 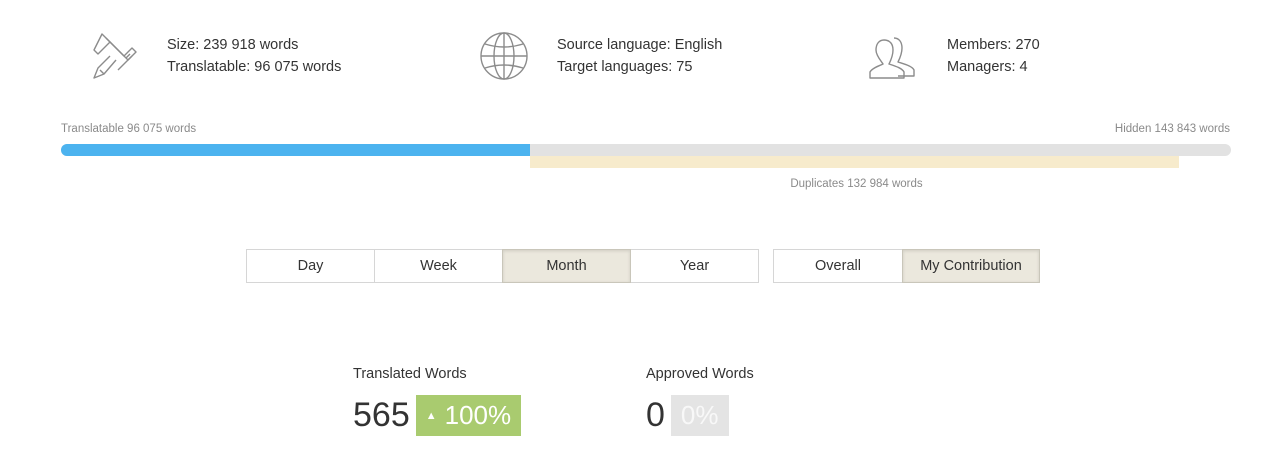 What do you see at coordinates (1172, 129) in the screenshot?
I see `hidden-label: Hidden 143 843 words` at bounding box center [1172, 129].